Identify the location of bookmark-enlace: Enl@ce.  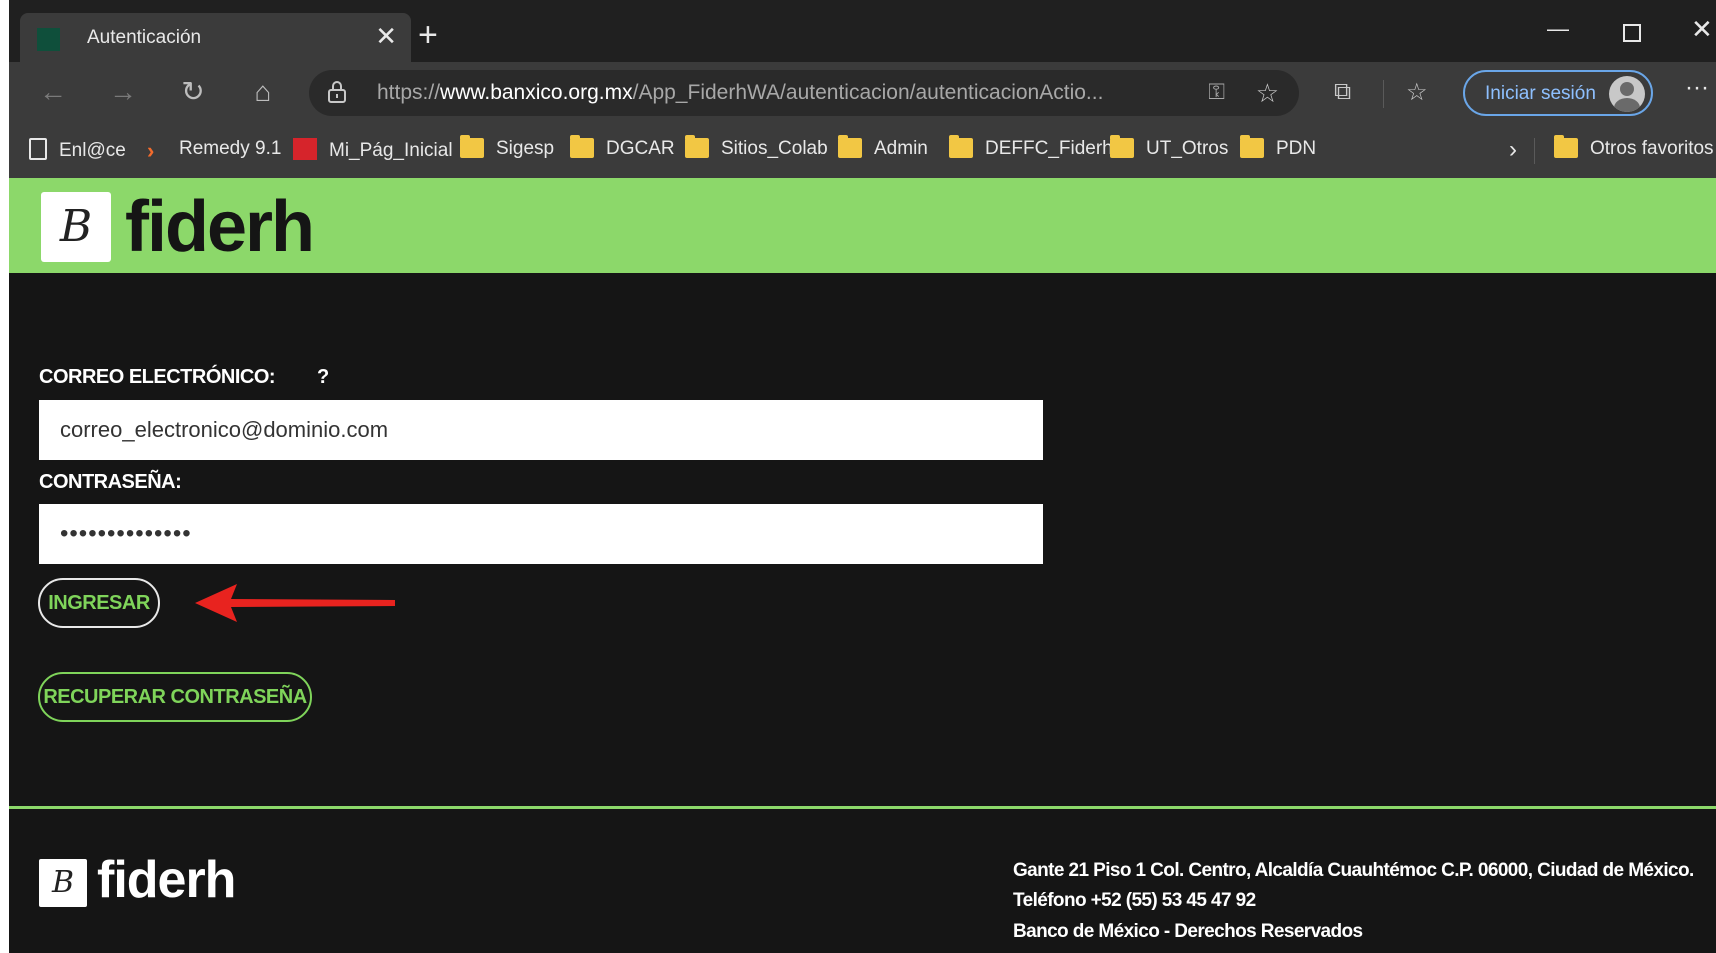
(77, 150).